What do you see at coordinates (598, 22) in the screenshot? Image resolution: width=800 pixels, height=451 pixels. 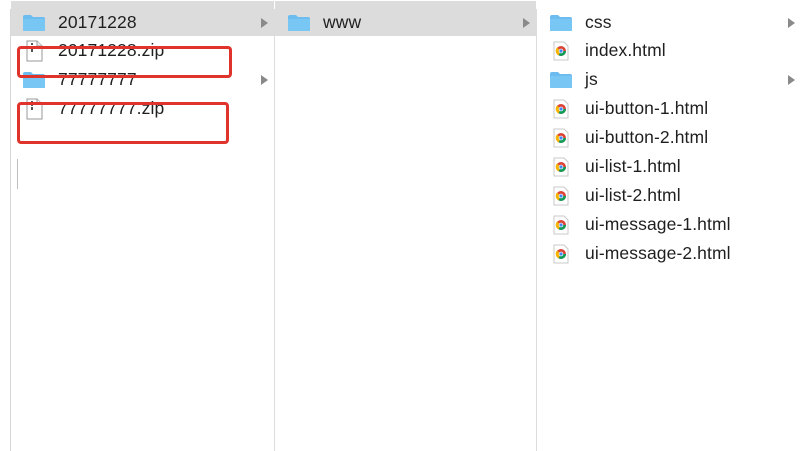 I see `item-label: css` at bounding box center [598, 22].